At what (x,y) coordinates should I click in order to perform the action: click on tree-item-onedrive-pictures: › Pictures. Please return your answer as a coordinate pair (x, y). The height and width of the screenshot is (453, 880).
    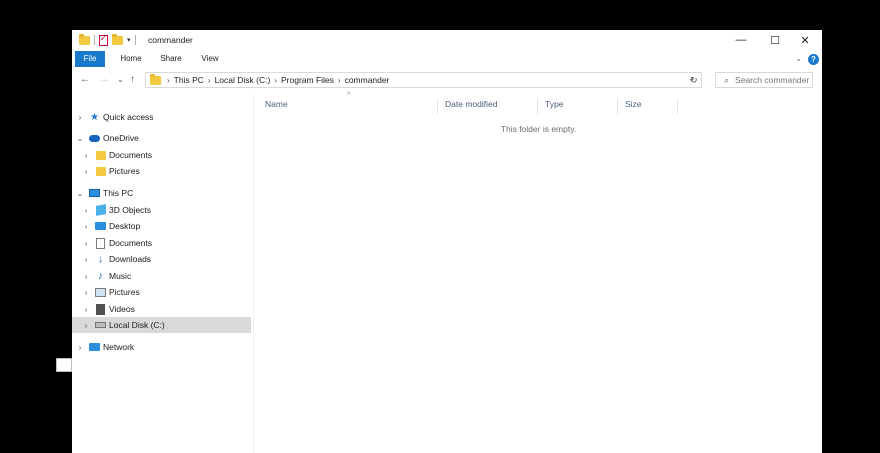
    Looking at the image, I should click on (161, 171).